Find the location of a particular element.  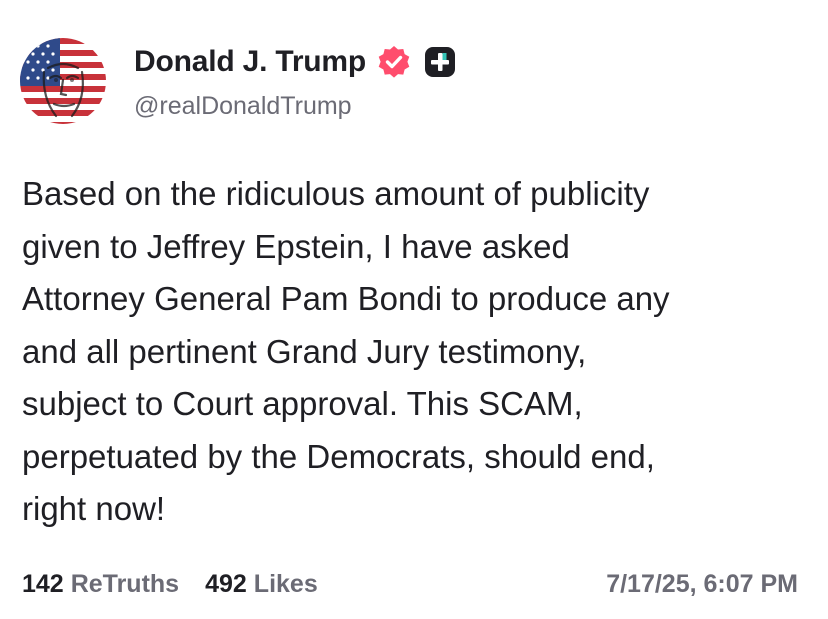

post-timestamp: 7/17/25, 6:07 PM is located at coordinates (702, 584).